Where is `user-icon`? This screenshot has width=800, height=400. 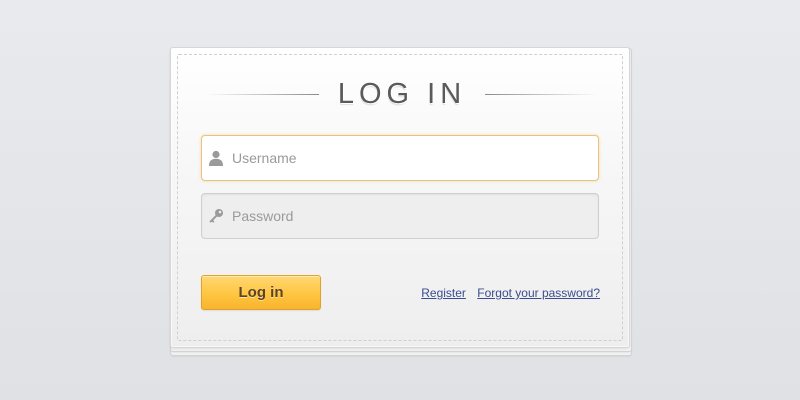 user-icon is located at coordinates (216, 158).